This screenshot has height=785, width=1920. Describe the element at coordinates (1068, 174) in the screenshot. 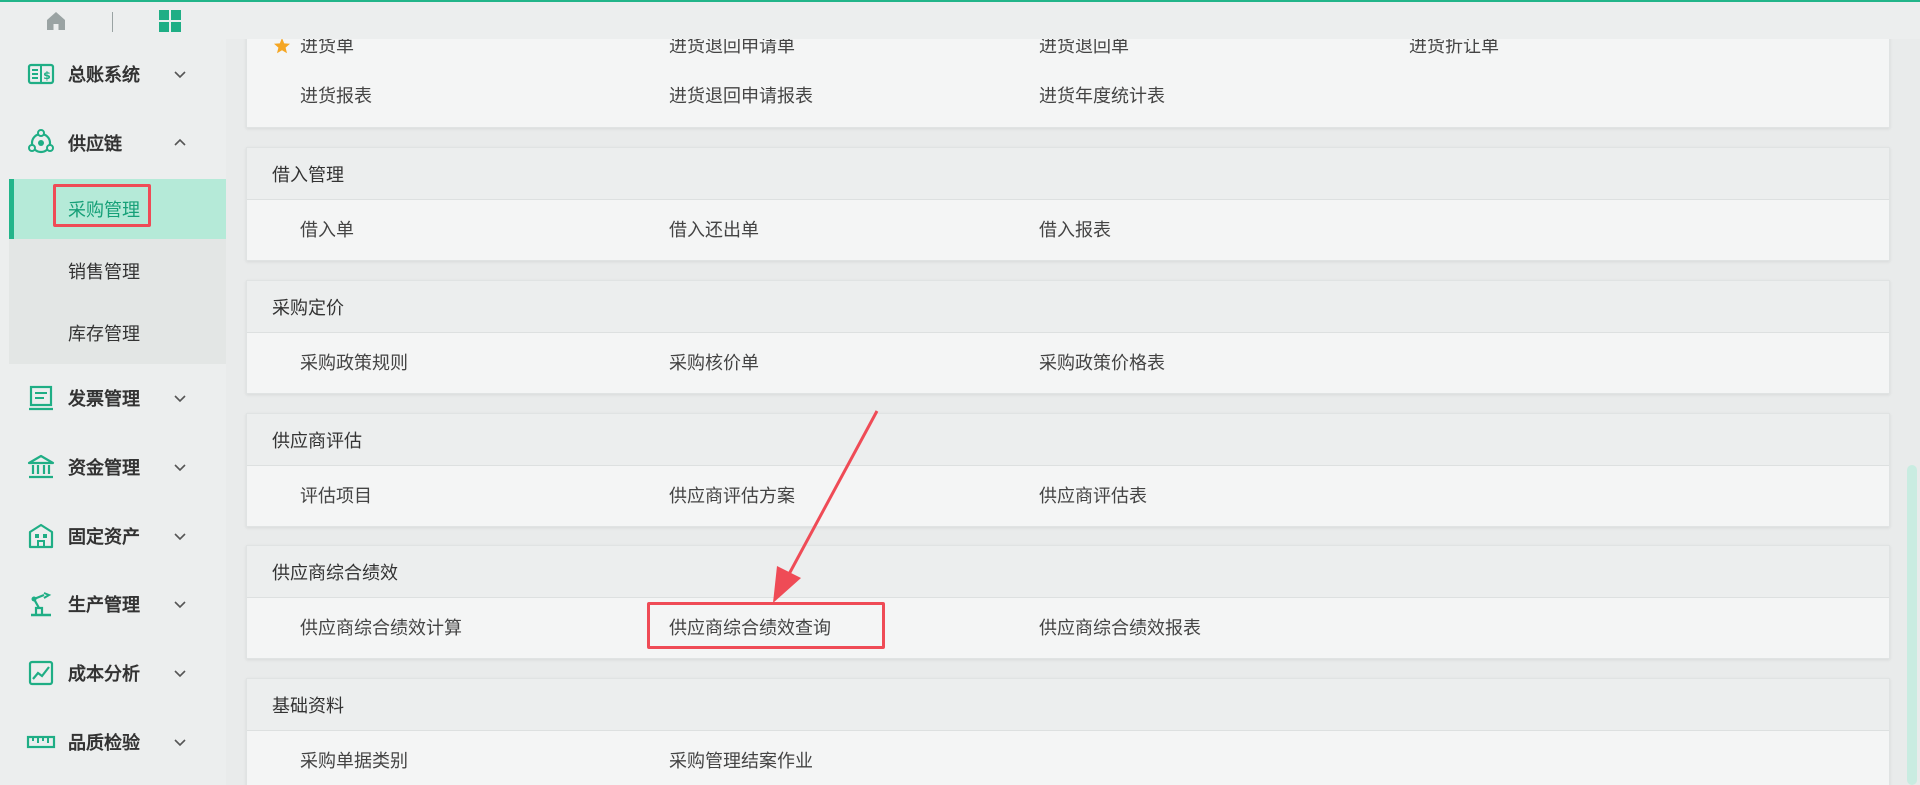

I see `card-header: 借入管理` at that location.